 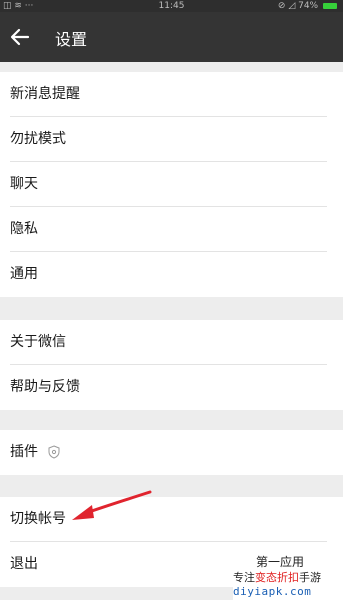 What do you see at coordinates (71, 39) in the screenshot?
I see `page-title: 设置` at bounding box center [71, 39].